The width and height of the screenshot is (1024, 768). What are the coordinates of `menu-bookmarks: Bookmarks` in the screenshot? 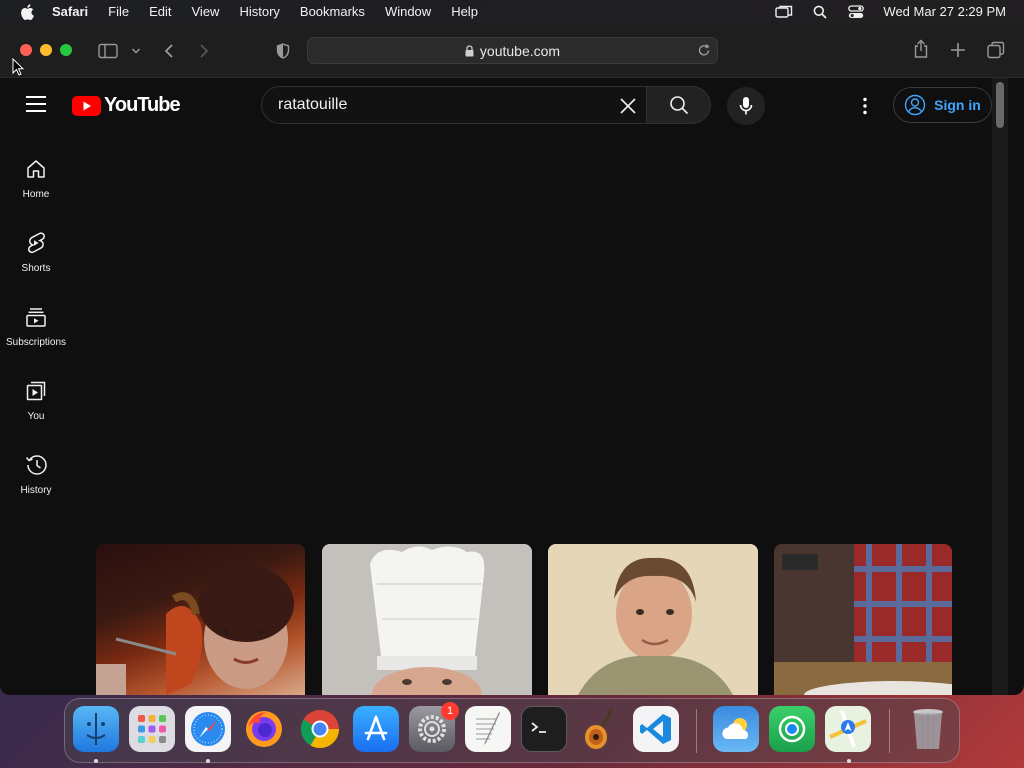 It's located at (332, 11).